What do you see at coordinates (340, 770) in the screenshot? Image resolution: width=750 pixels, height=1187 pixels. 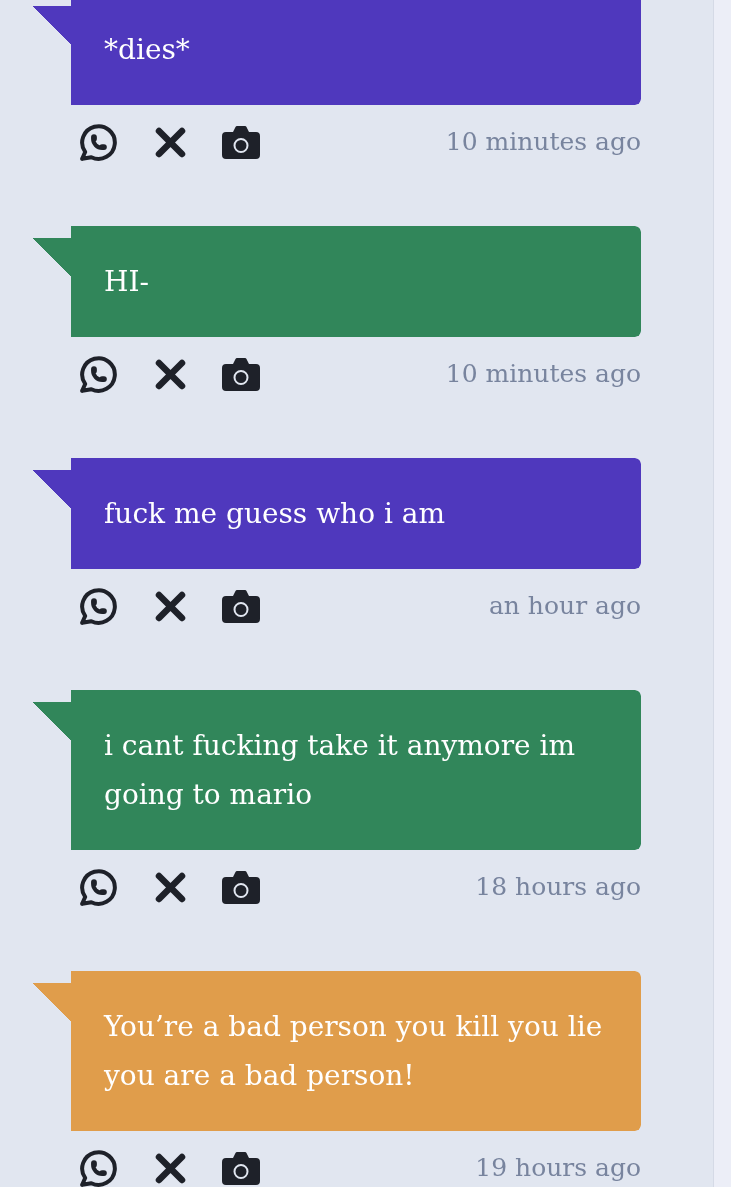 I see `message-text: i cant fucking take it anymore im going to mario` at bounding box center [340, 770].